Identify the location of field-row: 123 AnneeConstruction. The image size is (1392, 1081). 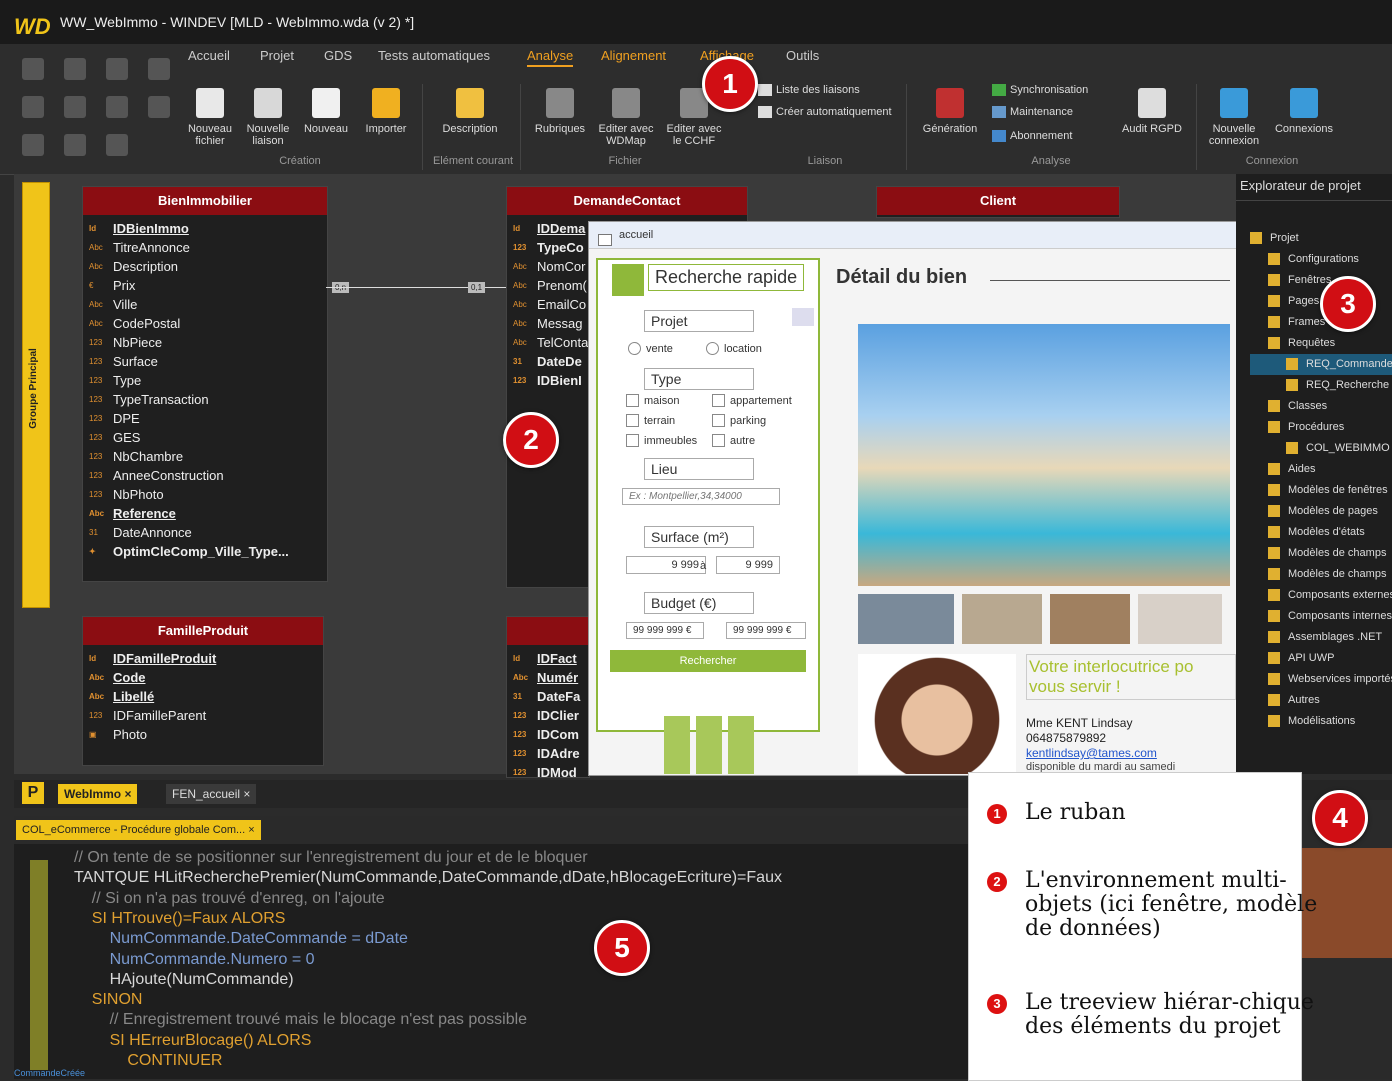
(205, 475).